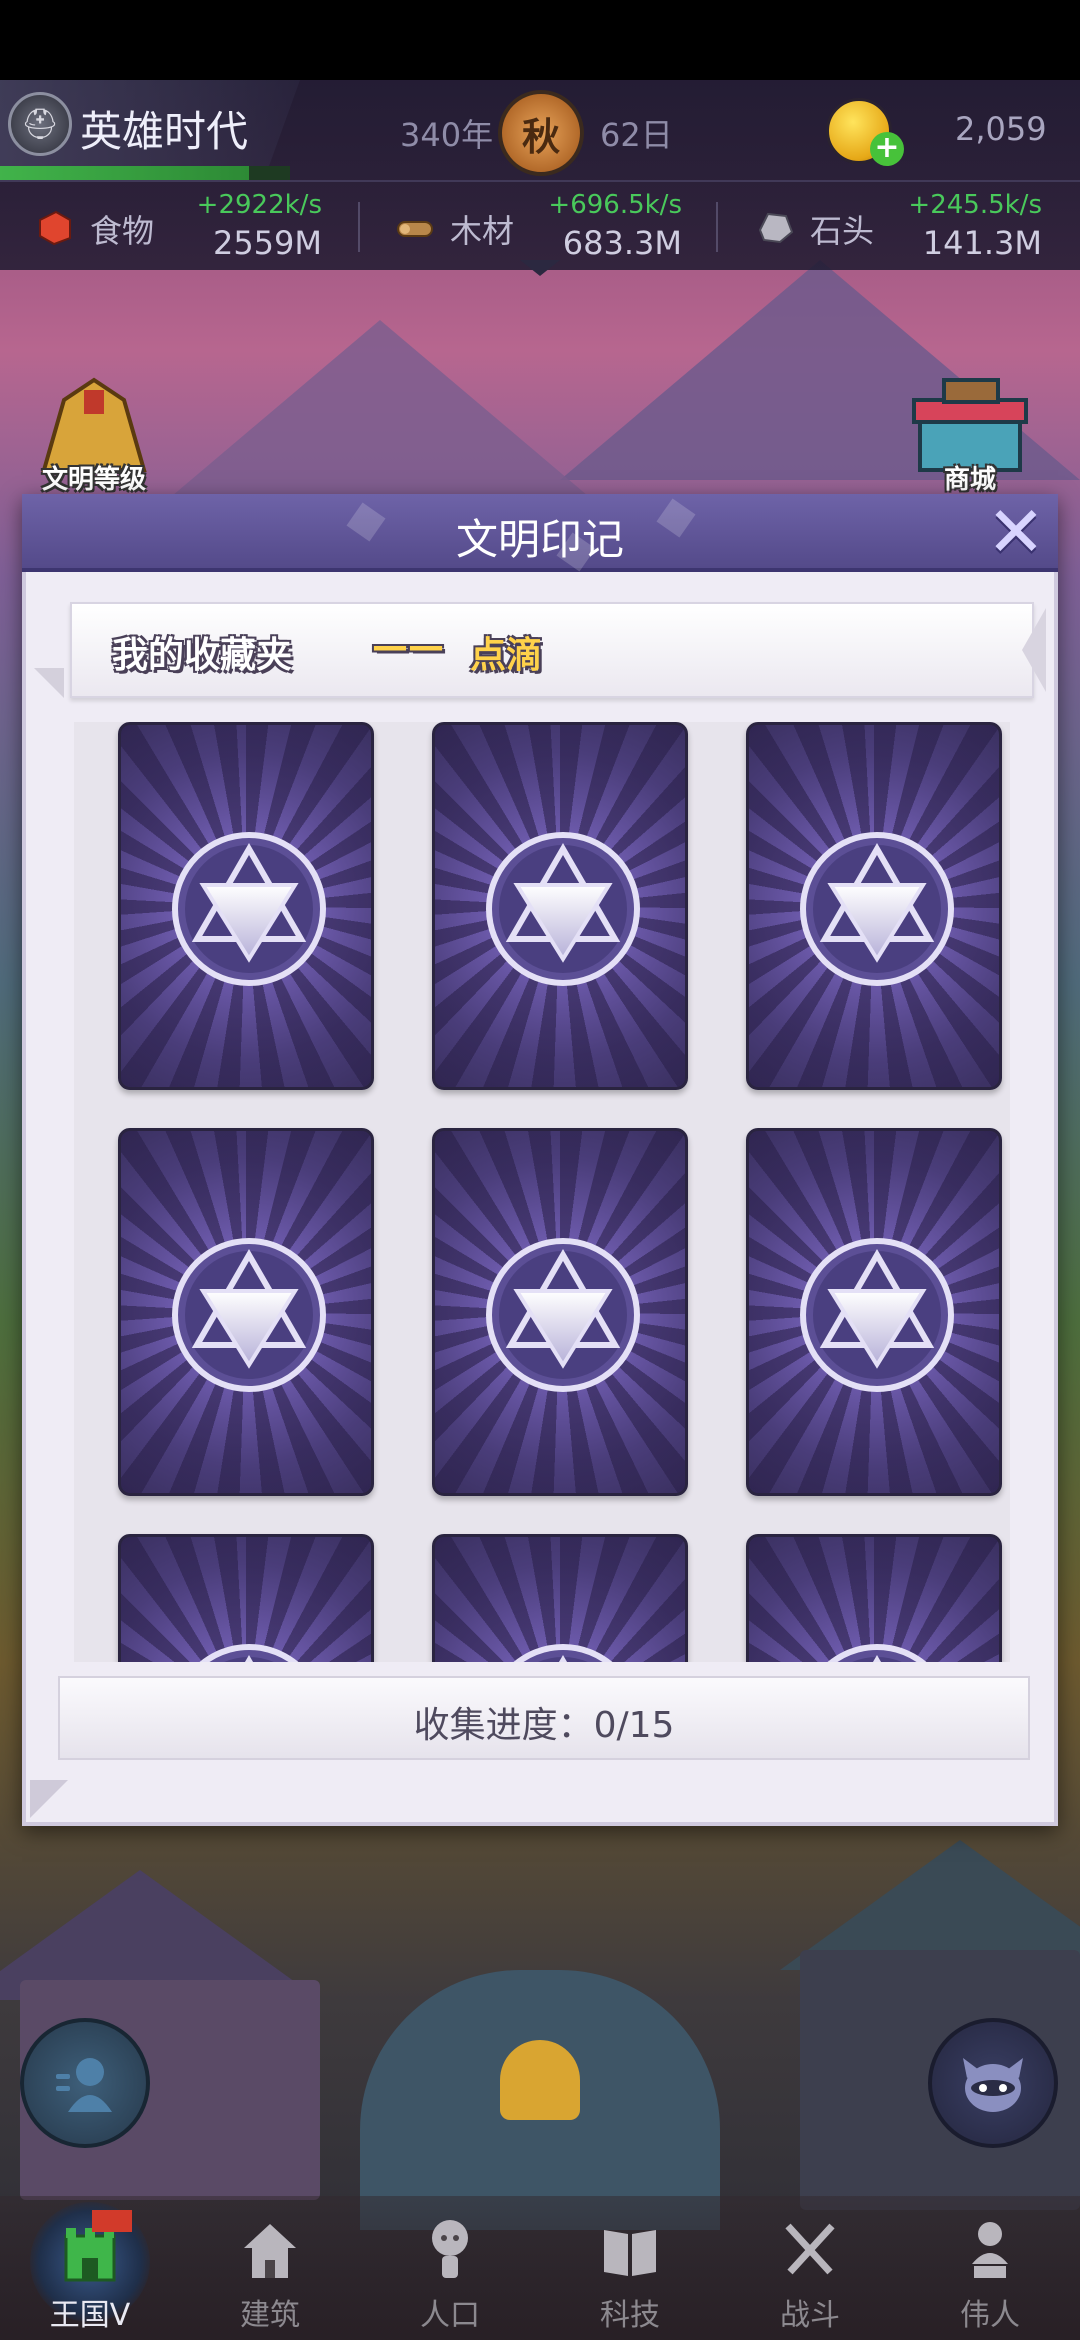 The image size is (1080, 2340). I want to click on nav-kingdom: 王国V, so click(90, 2268).